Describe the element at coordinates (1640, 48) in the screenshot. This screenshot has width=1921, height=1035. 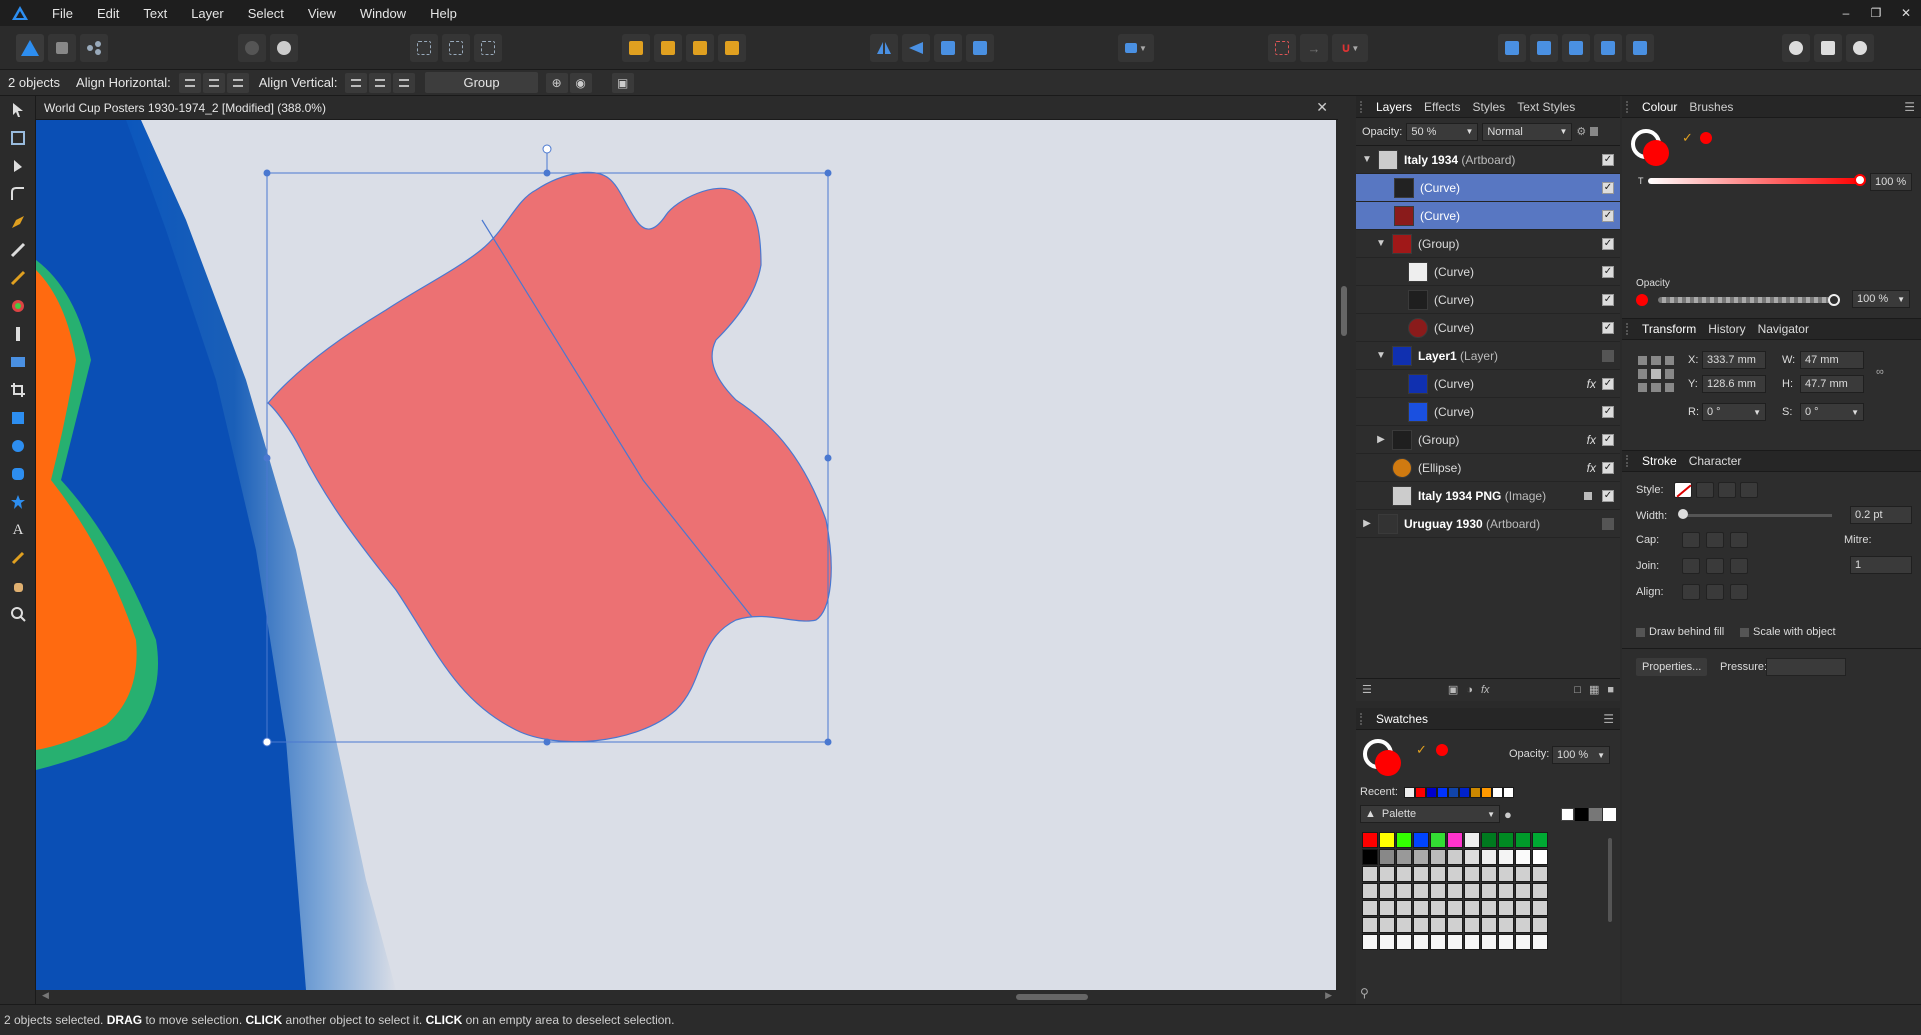
I see `divide-geometry-icon` at that location.